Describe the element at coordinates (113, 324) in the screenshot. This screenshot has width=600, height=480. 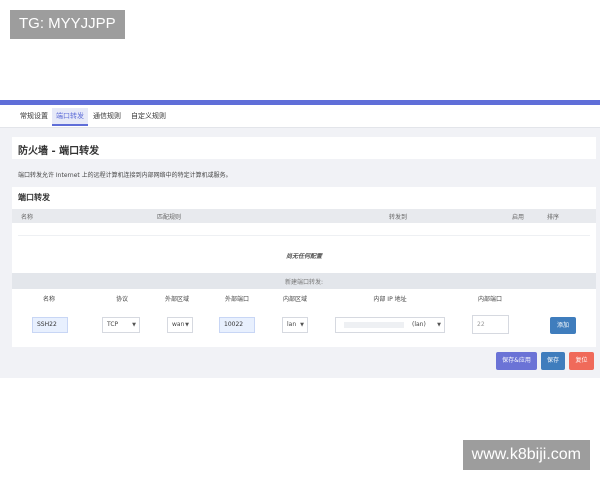
I see `protocol-value: TCP` at that location.